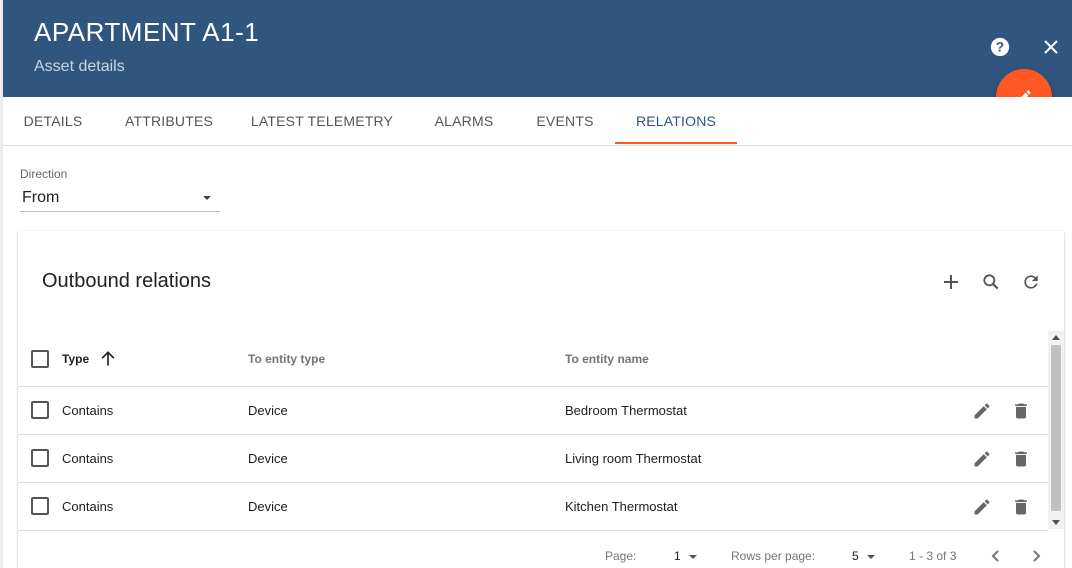 This screenshot has height=568, width=1072. I want to click on next-page-button, so click(1036, 555).